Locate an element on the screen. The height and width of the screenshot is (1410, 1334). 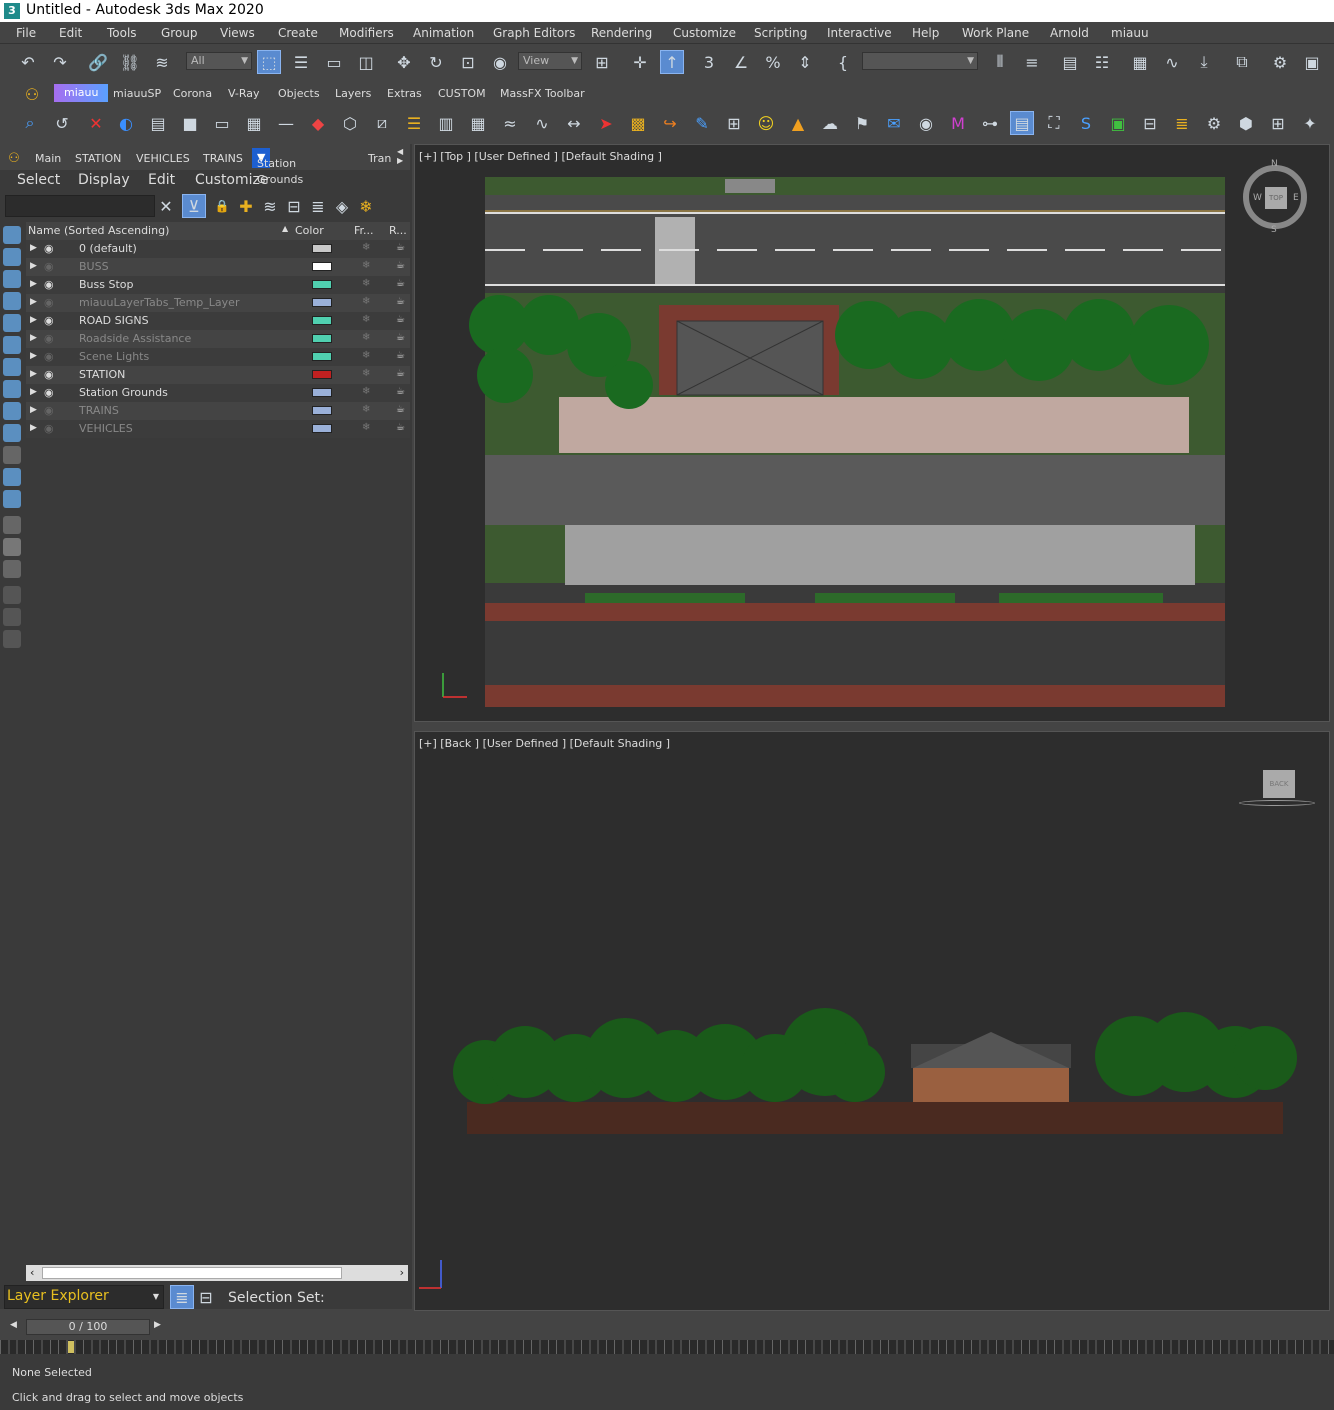
layer-row: ▶ ◉ miauuLayerTabs_Temp_Layer ❄ ☕ is located at coordinates (218, 303).